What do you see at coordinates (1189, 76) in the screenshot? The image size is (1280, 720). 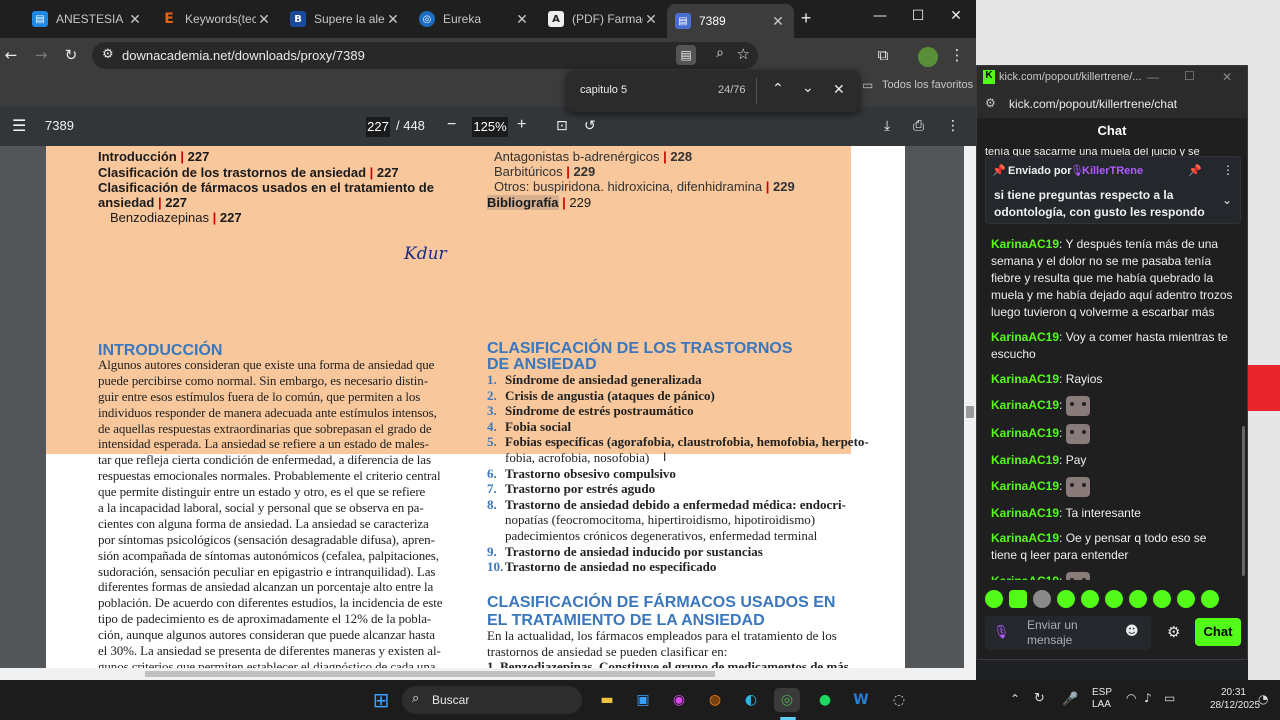 I see `popup-maximize-icon: ☐` at bounding box center [1189, 76].